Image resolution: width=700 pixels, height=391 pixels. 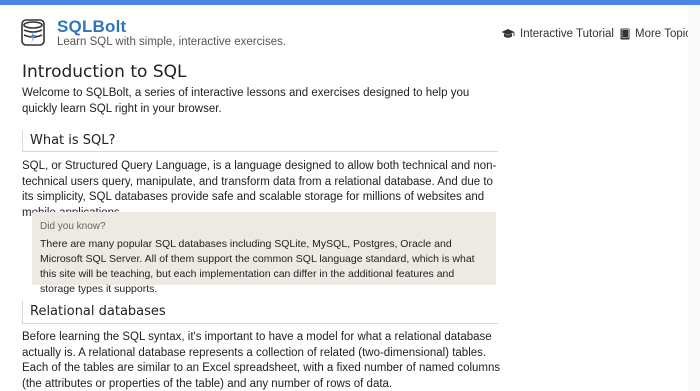 What do you see at coordinates (98, 311) in the screenshot?
I see `section-heading: Relational databases` at bounding box center [98, 311].